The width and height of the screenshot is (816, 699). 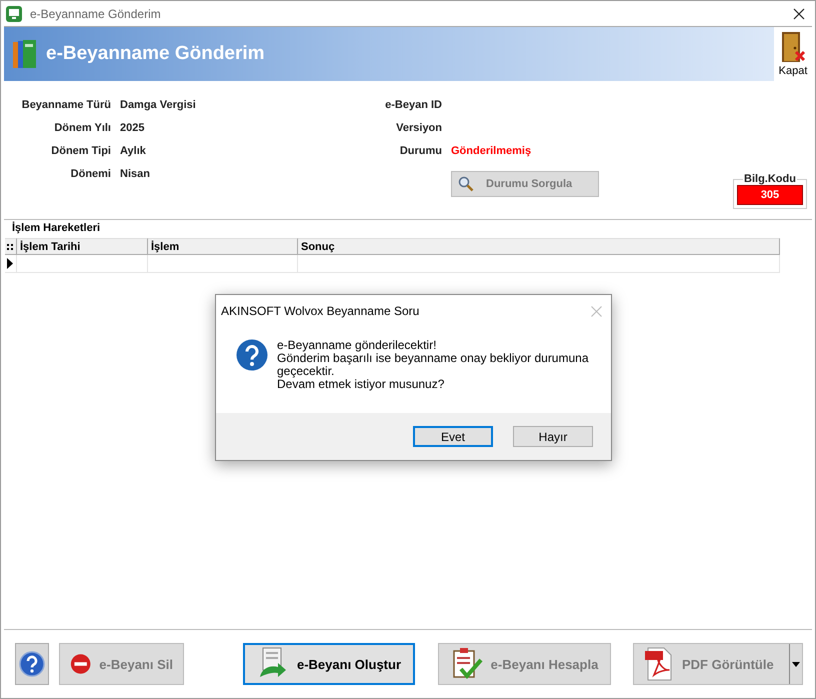 I want to click on close-icon, so click(x=799, y=14).